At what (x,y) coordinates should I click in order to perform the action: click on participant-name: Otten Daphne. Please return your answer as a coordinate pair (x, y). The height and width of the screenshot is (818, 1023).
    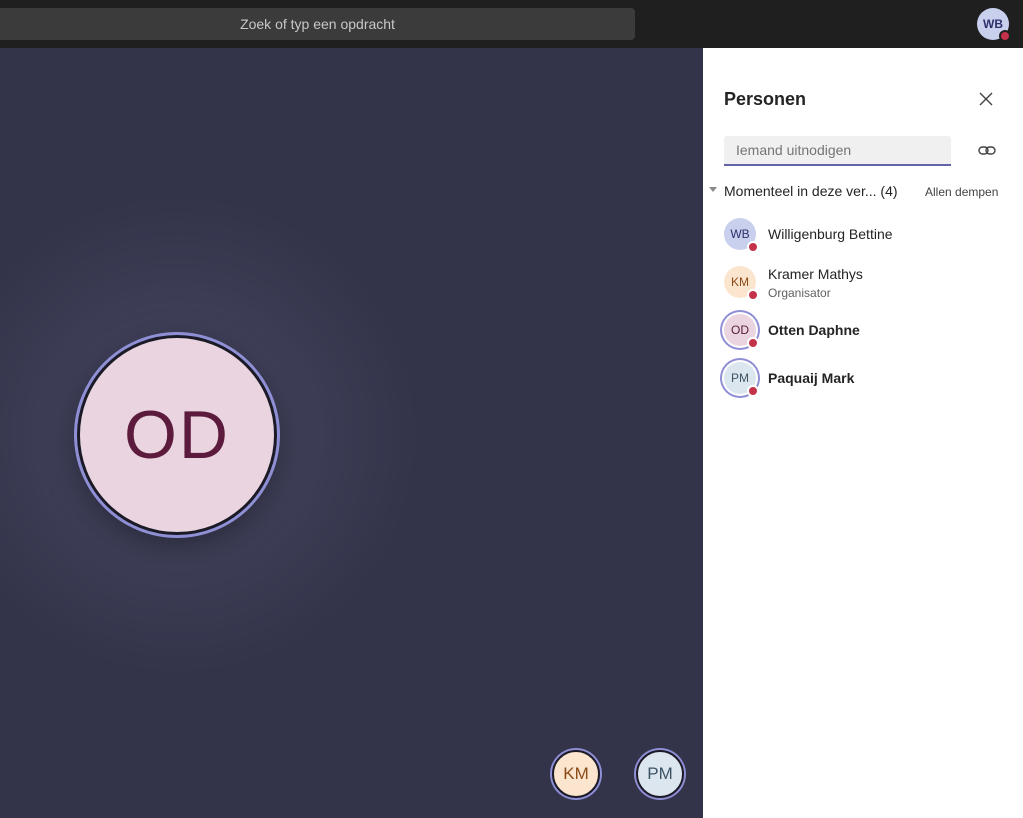
    Looking at the image, I should click on (814, 330).